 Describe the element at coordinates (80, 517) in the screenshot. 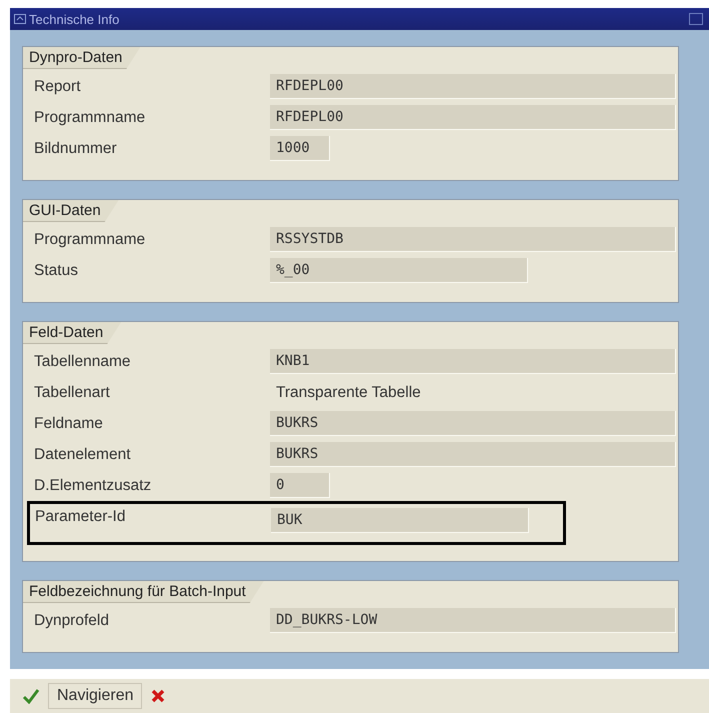

I see `field-label: Parameter-Id` at that location.